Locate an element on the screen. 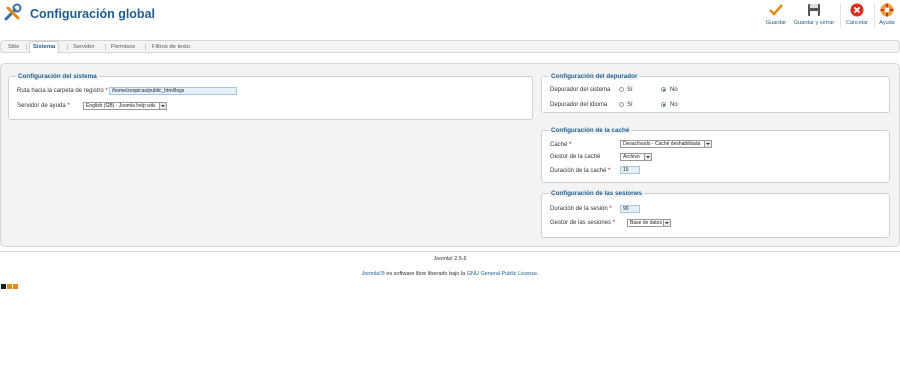 This screenshot has height=389, width=900. fieldset-legend: Configuración del sistema is located at coordinates (57, 76).